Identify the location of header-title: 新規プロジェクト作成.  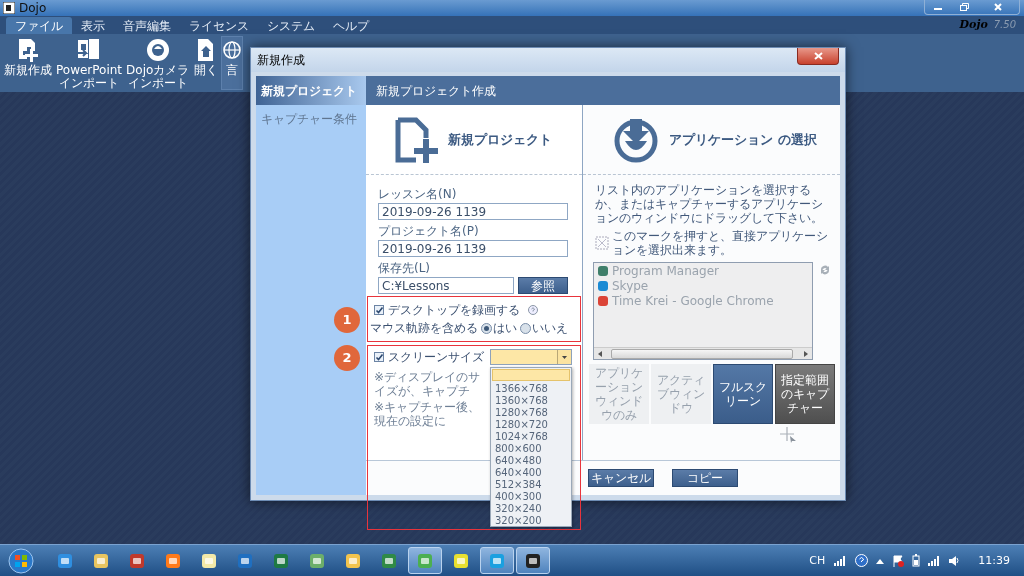
(435, 90).